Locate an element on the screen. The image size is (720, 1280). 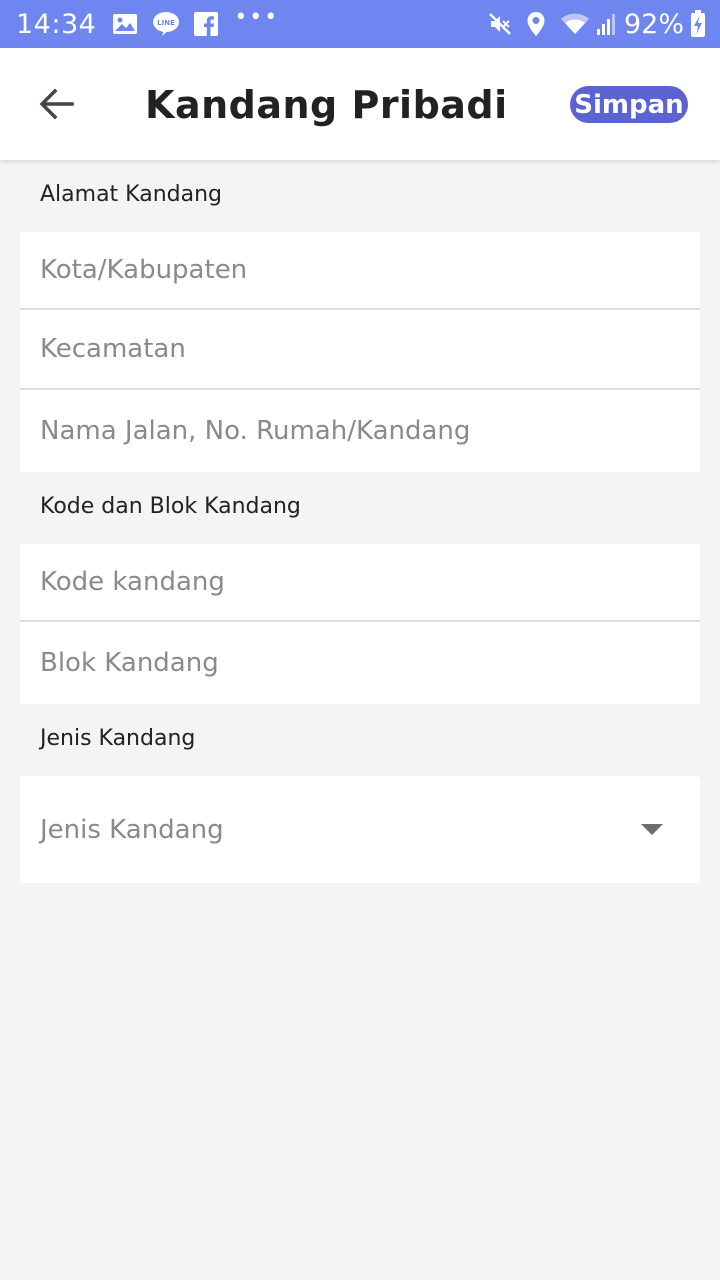
battery-charging-icon is located at coordinates (698, 24).